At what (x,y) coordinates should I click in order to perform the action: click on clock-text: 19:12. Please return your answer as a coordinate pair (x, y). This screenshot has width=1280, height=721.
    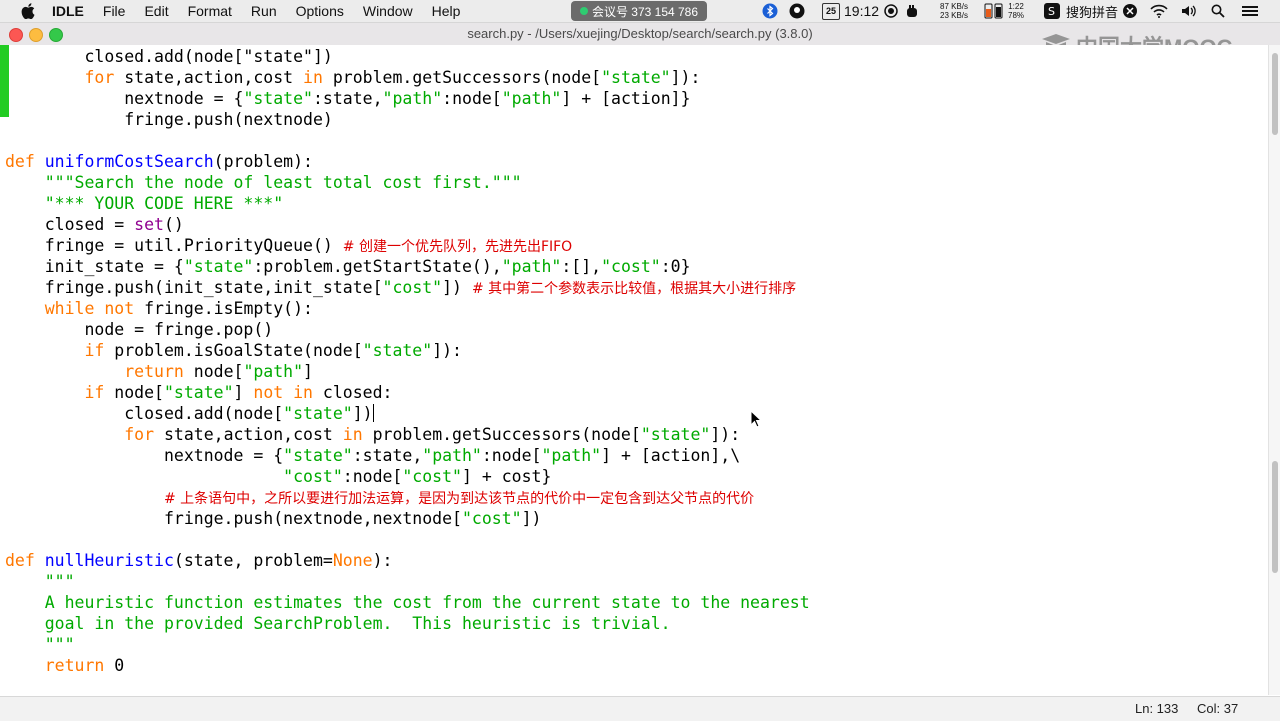
    Looking at the image, I should click on (862, 11).